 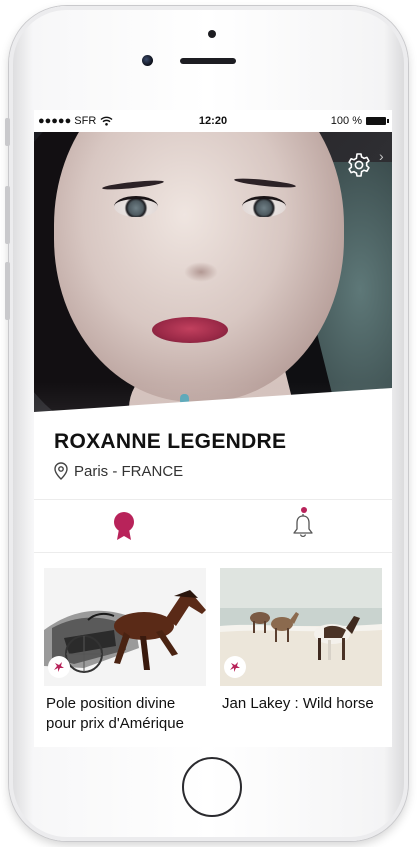 I want to click on news-card: Jan Lakey : Wild horse, so click(x=301, y=657).